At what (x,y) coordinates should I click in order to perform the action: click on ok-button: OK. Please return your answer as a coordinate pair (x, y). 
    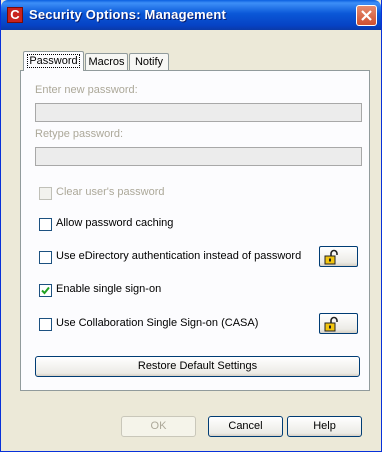
    Looking at the image, I should click on (158, 426).